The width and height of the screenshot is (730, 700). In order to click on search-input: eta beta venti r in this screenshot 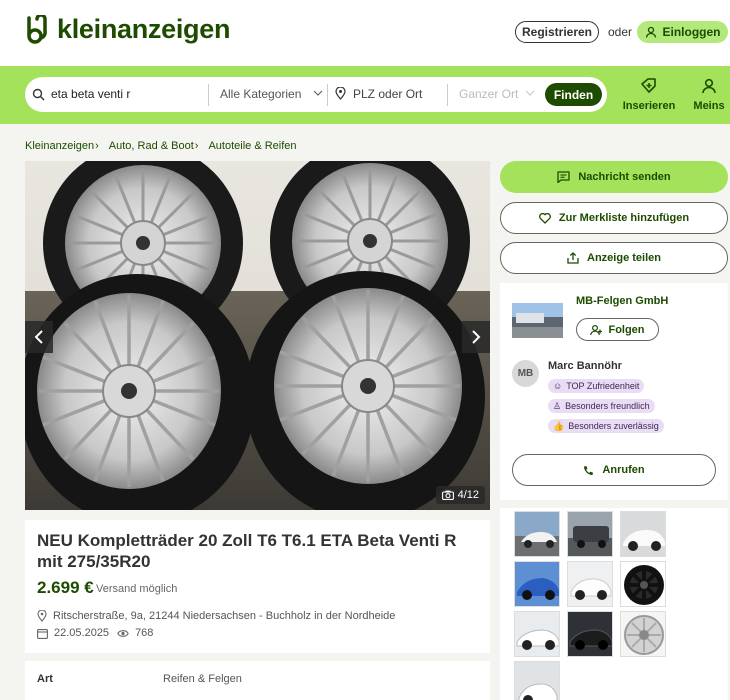, I will do `click(90, 94)`.